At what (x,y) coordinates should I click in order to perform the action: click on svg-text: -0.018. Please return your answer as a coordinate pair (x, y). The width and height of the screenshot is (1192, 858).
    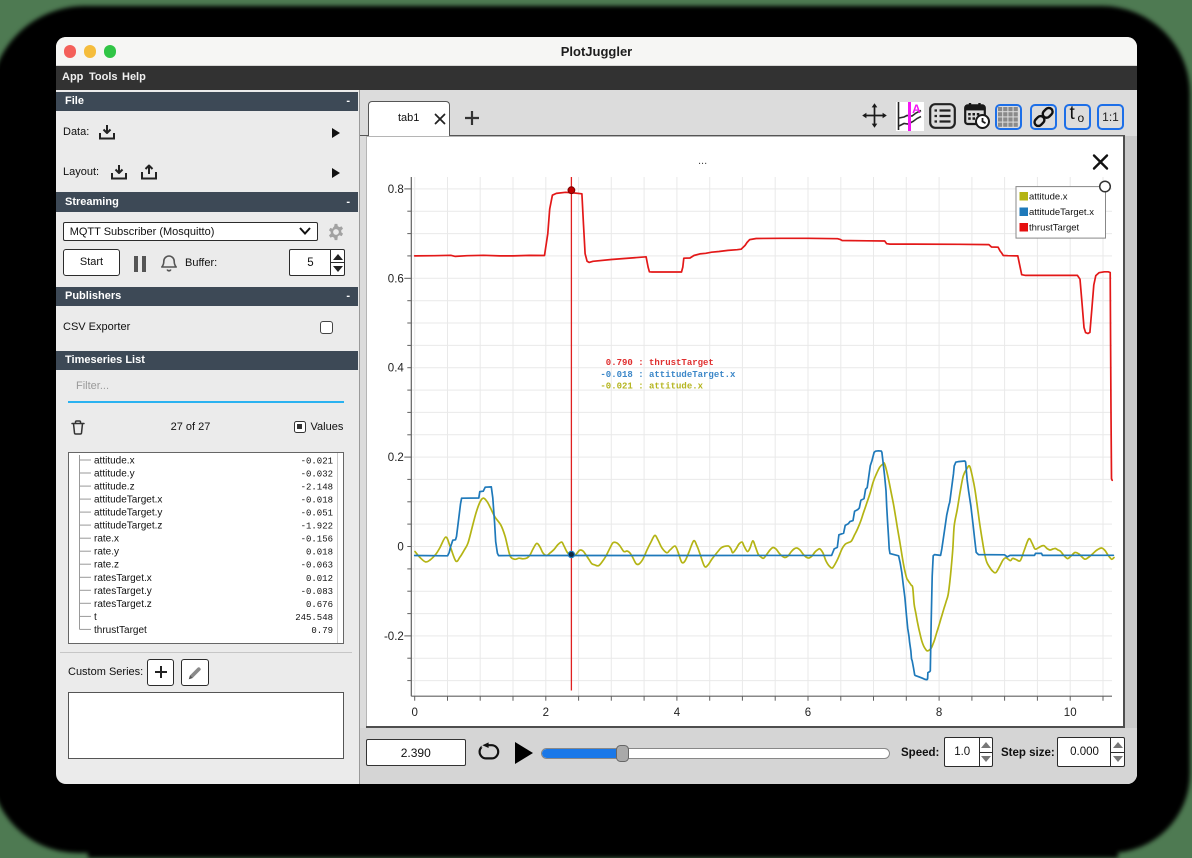
    Looking at the image, I should click on (317, 500).